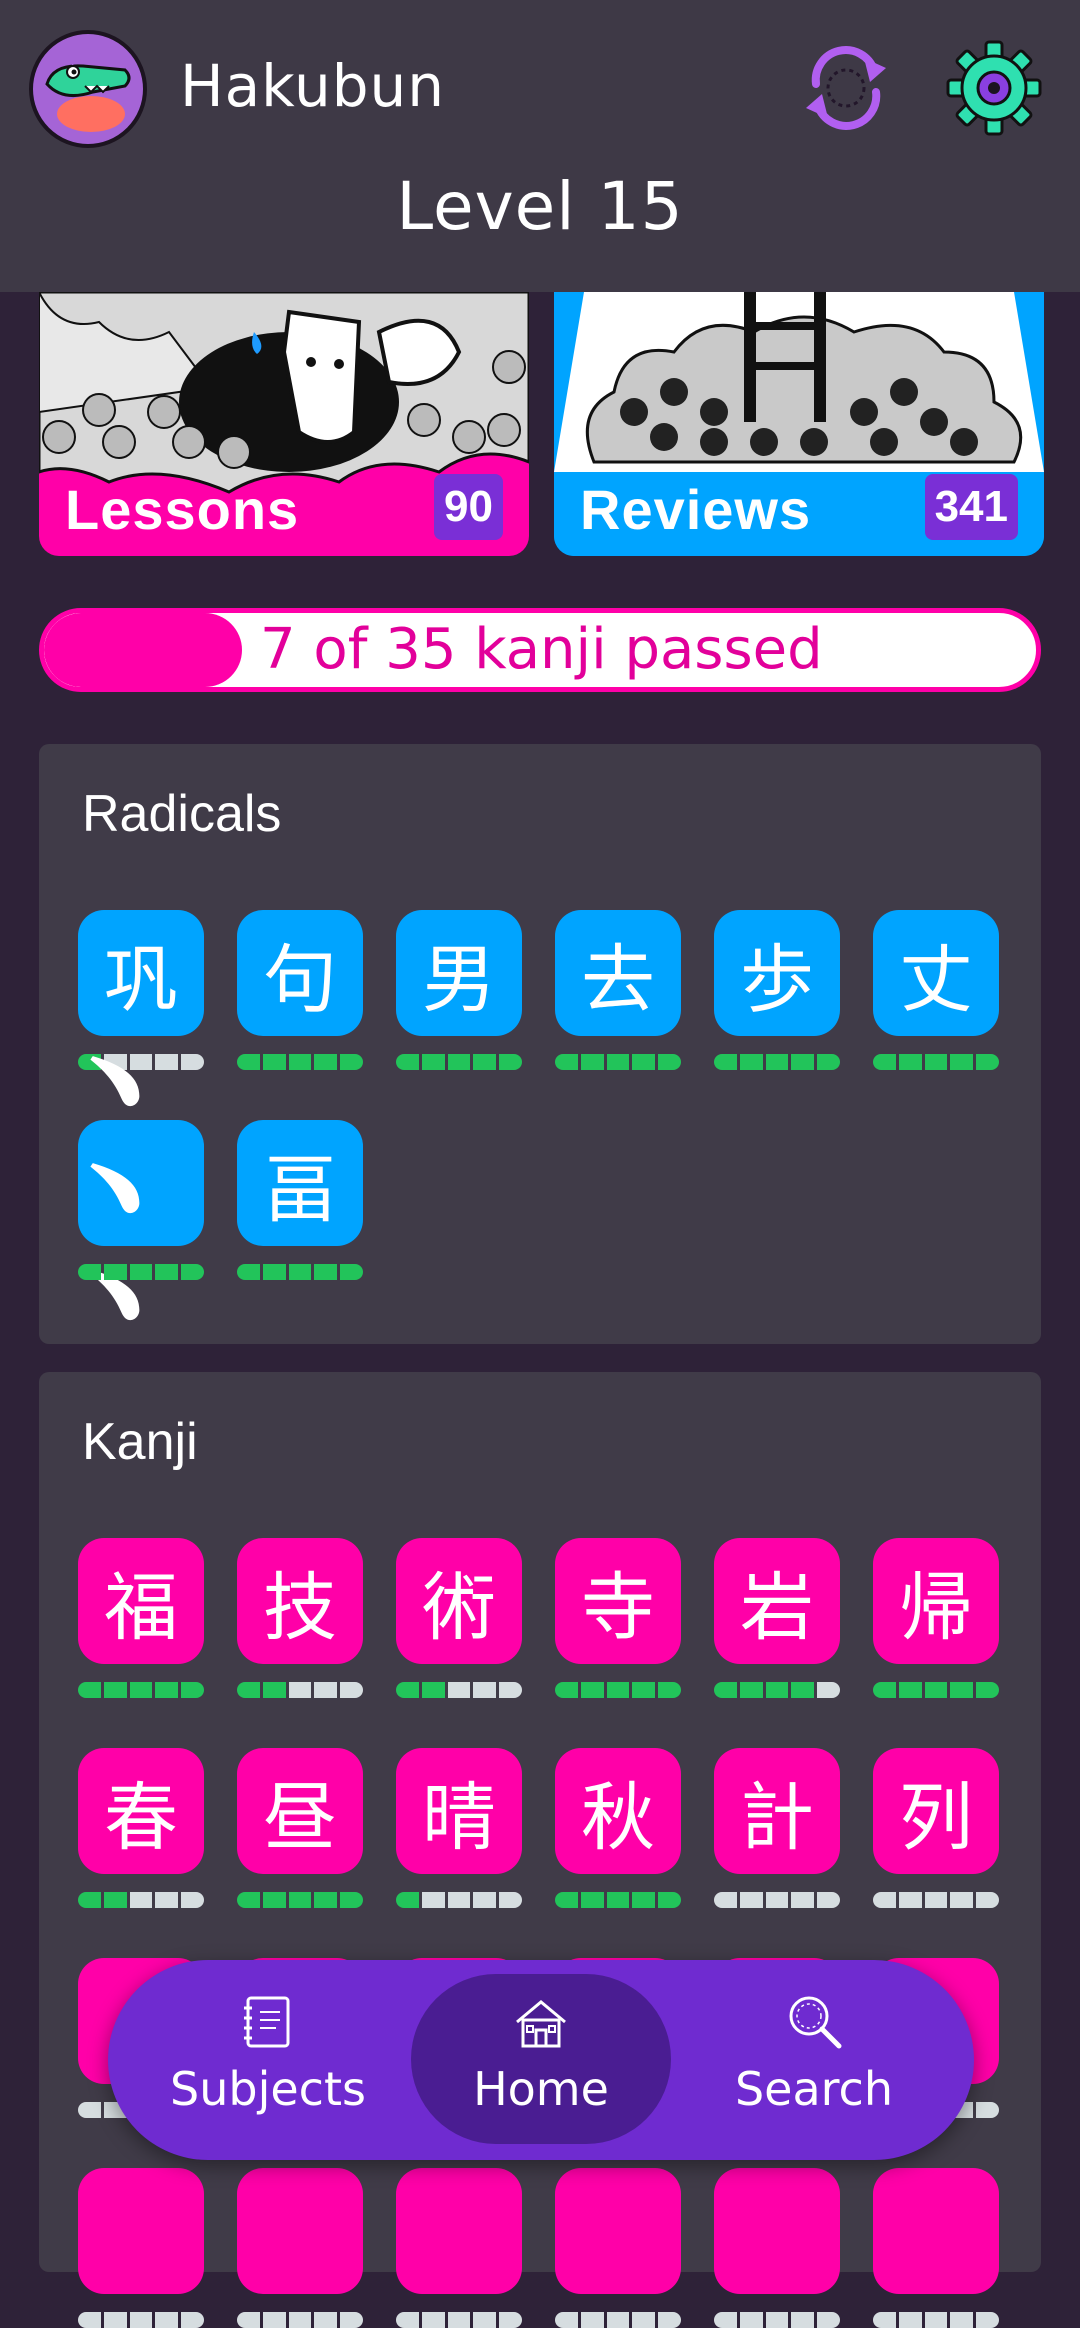 The width and height of the screenshot is (1080, 2328). Describe the element at coordinates (814, 2059) in the screenshot. I see `nav-search: Search` at that location.